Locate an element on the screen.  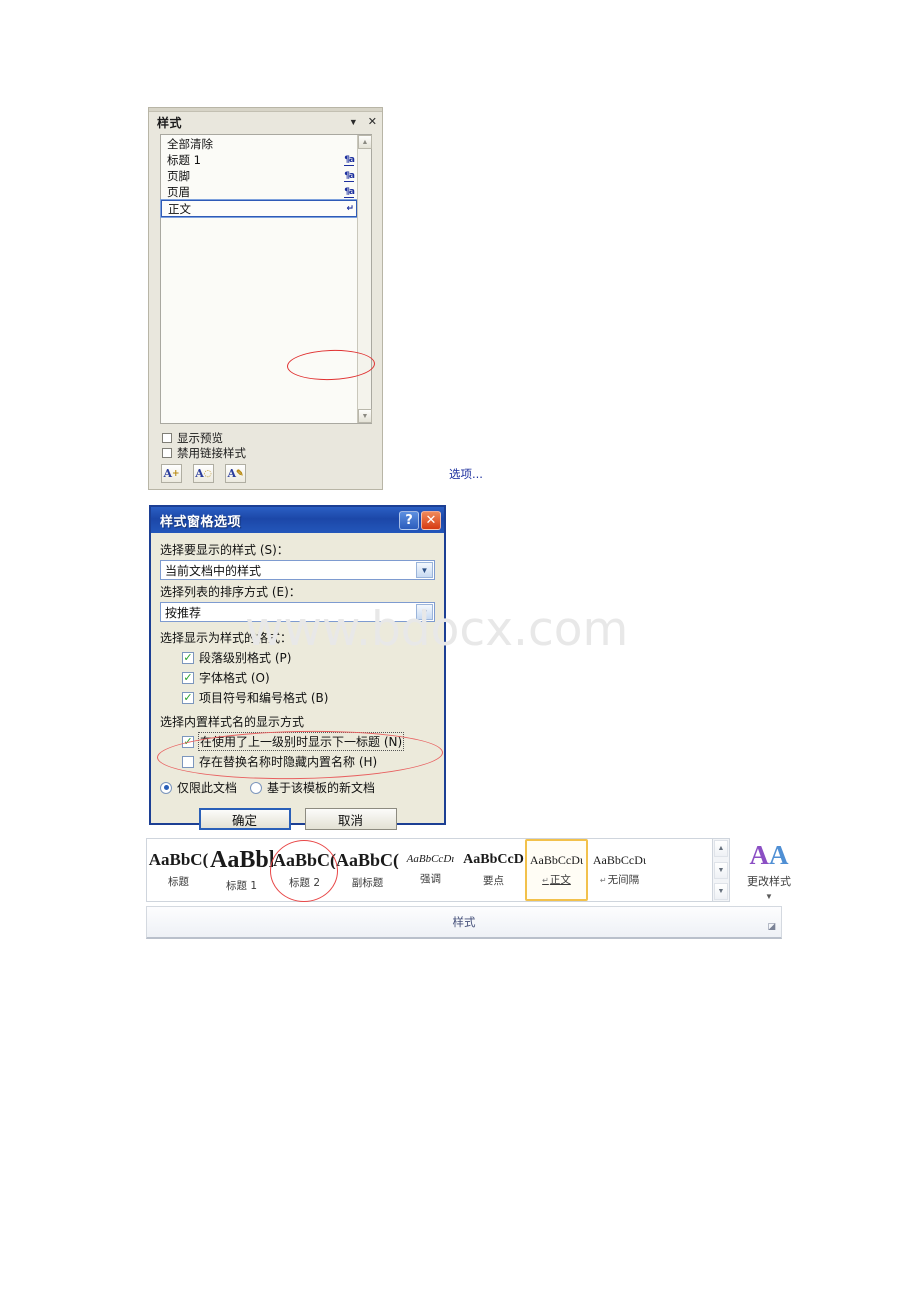
show-next-heading-checkbox: ✓ 在使用了上一级别时显示下一标题 (N) is located at coordinates (308, 741).